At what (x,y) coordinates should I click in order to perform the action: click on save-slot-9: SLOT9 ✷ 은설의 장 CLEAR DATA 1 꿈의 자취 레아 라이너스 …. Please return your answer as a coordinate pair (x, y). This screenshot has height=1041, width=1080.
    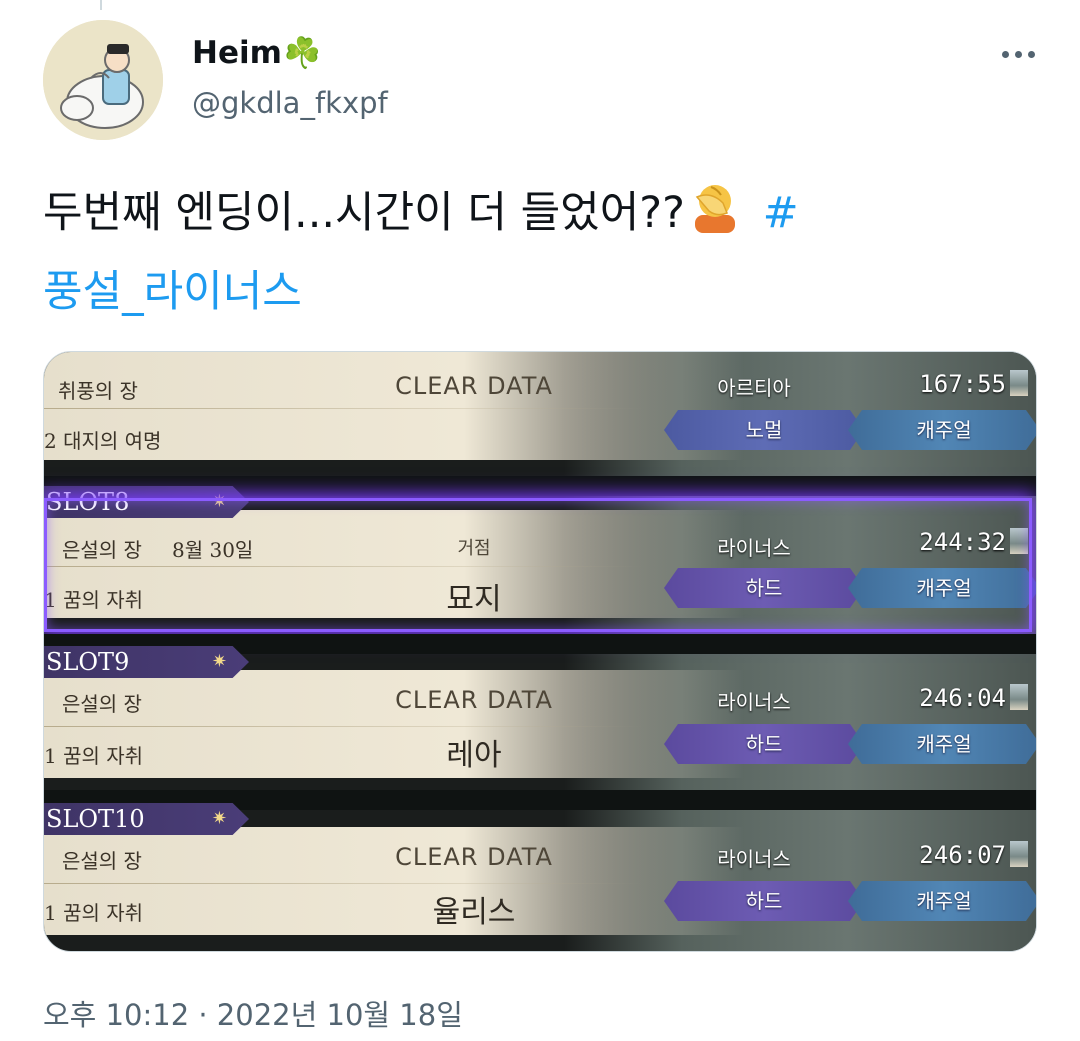
    Looking at the image, I should click on (540, 712).